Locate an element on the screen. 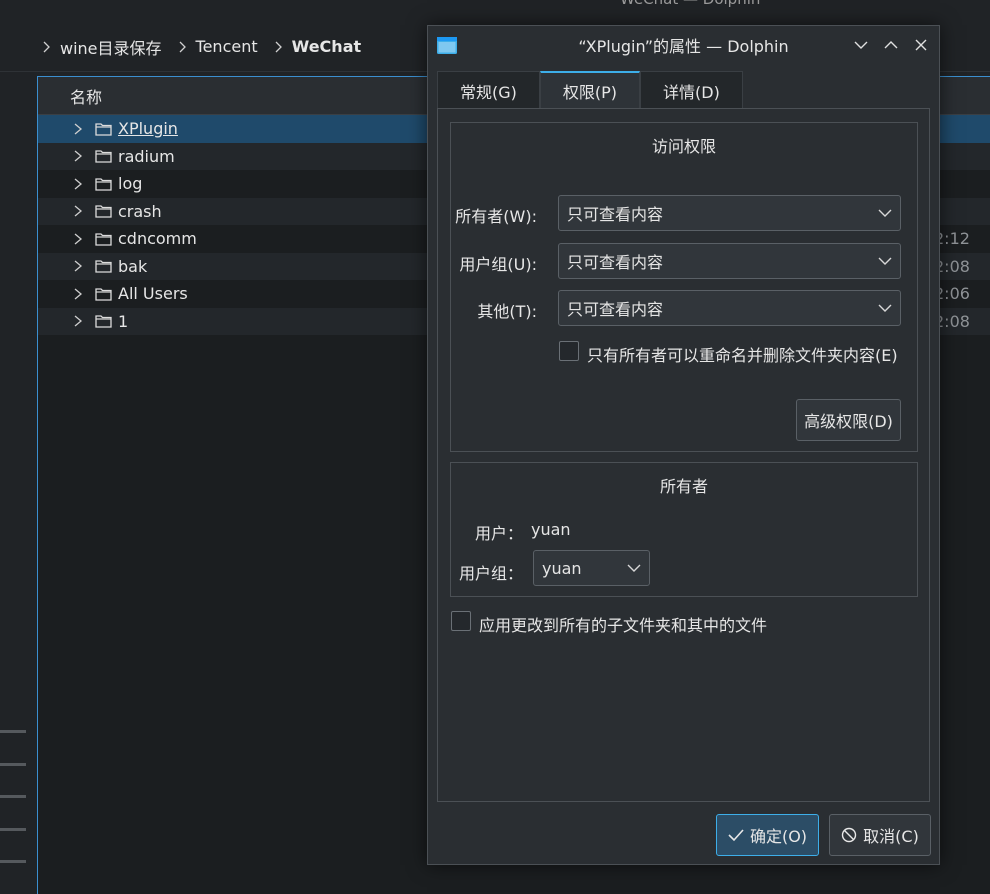 The image size is (990, 894). tab-permissions: 权限(P) is located at coordinates (590, 90).